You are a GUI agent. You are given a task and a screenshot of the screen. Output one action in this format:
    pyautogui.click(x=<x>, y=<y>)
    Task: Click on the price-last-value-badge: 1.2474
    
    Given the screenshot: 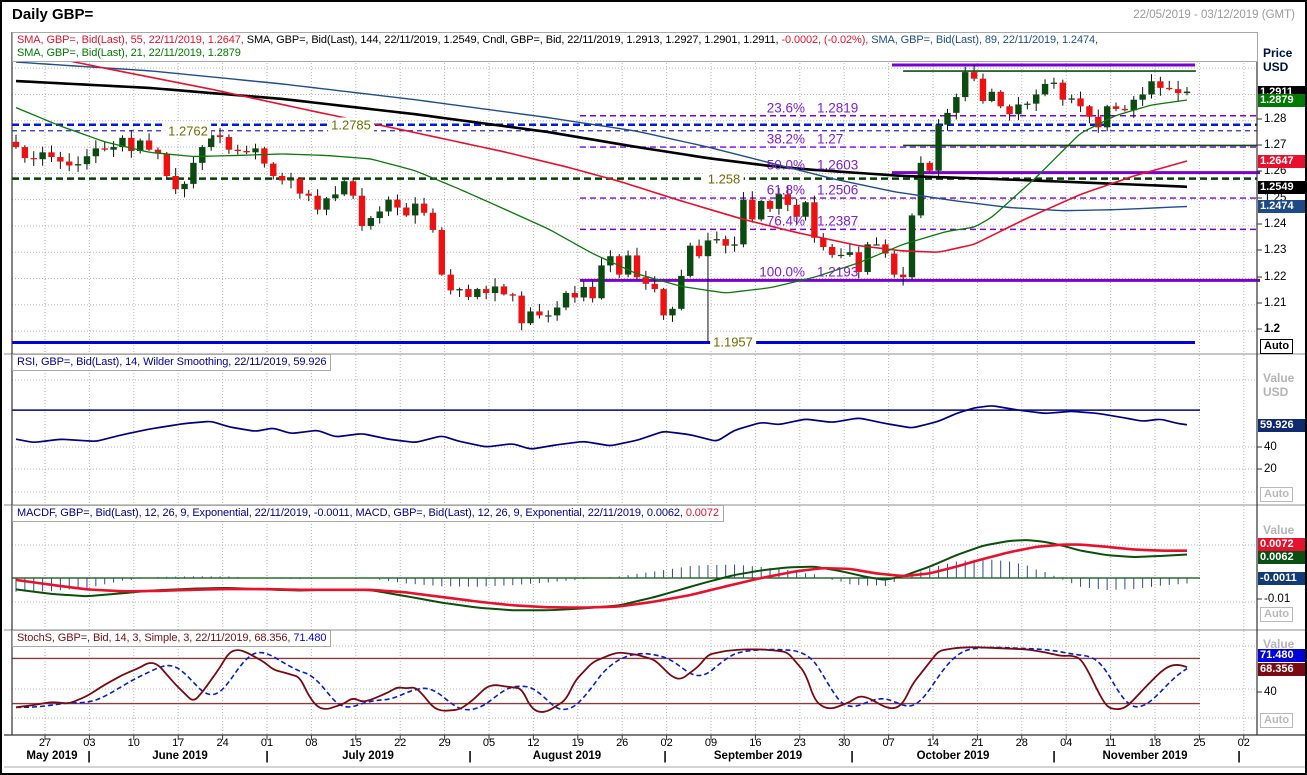 What is the action you would take?
    pyautogui.click(x=1281, y=206)
    